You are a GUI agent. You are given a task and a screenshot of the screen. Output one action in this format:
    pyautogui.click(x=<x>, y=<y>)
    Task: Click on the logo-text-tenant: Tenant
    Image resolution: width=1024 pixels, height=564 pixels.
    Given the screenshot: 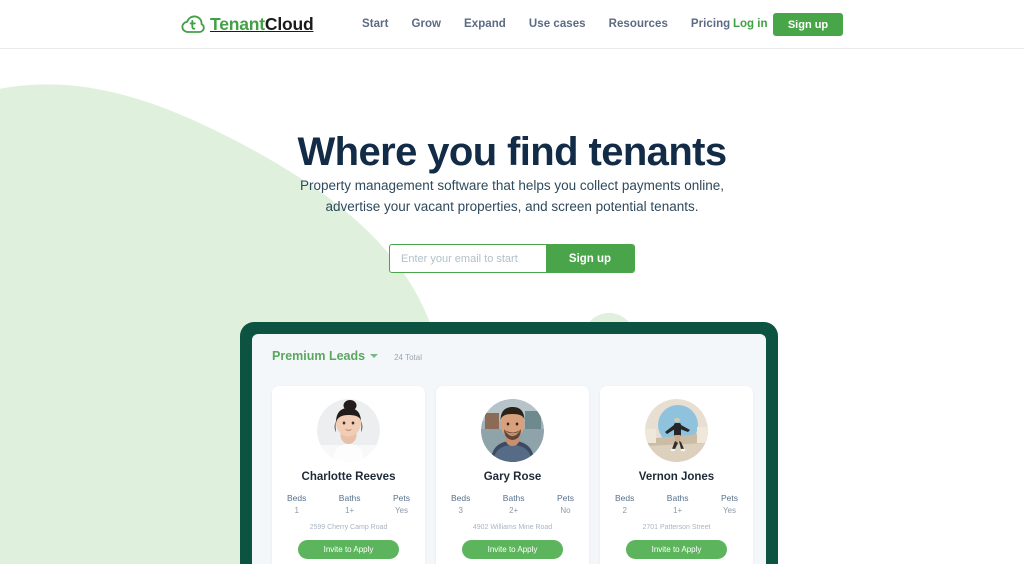 What is the action you would take?
    pyautogui.click(x=237, y=24)
    